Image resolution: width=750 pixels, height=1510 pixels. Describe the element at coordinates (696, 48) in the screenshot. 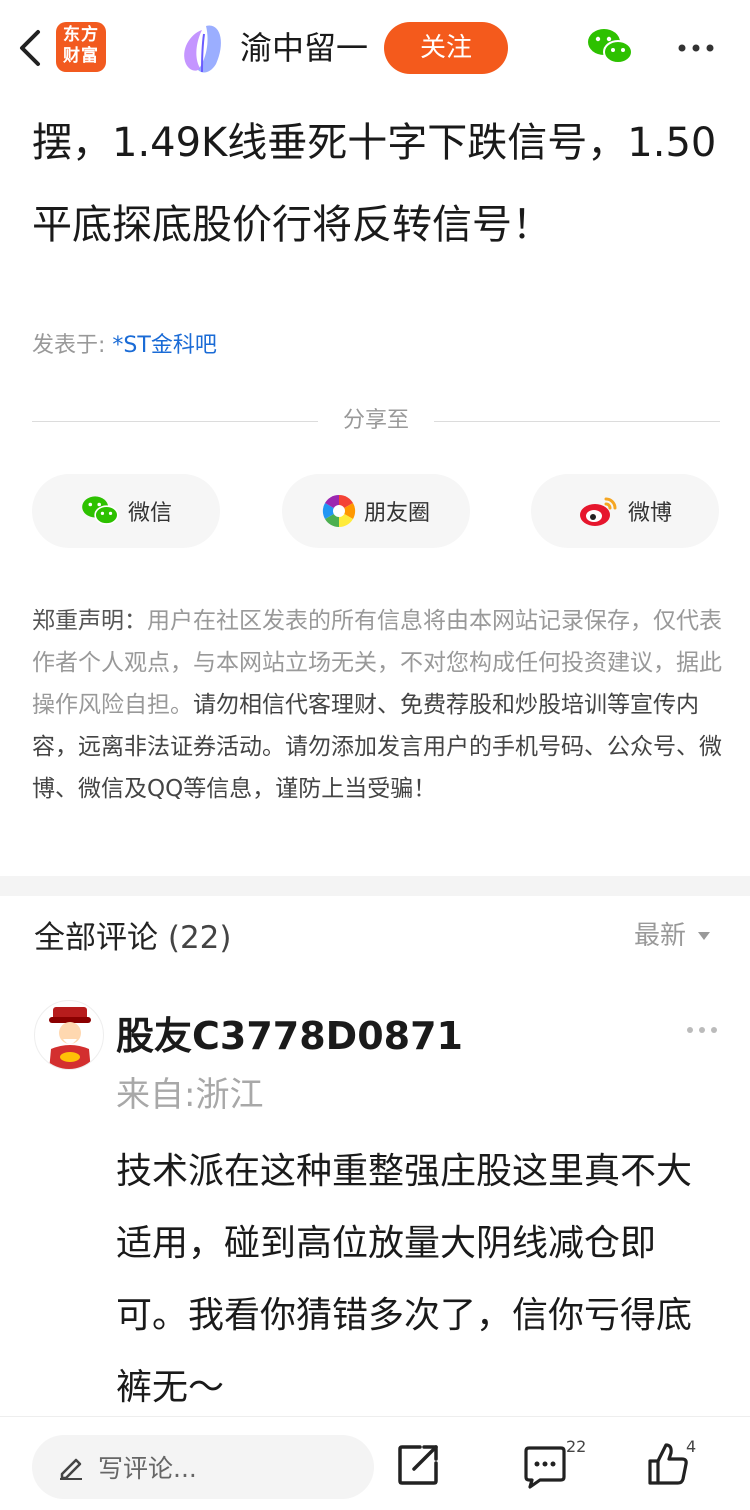

I see `more-icon` at that location.